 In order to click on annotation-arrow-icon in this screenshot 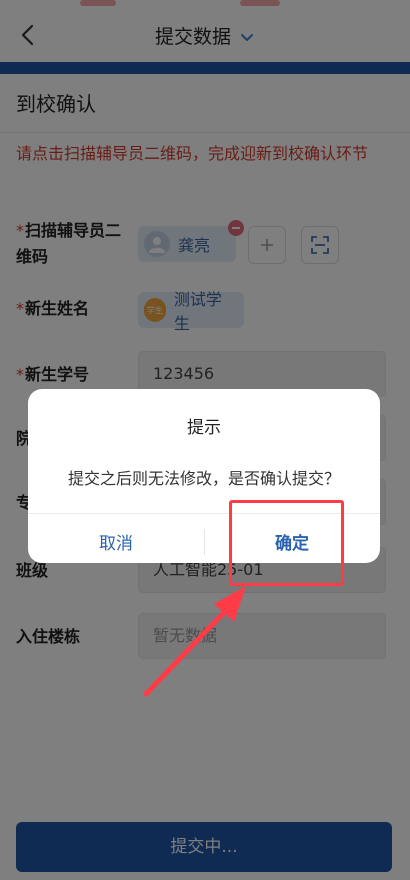, I will do `click(194, 641)`.